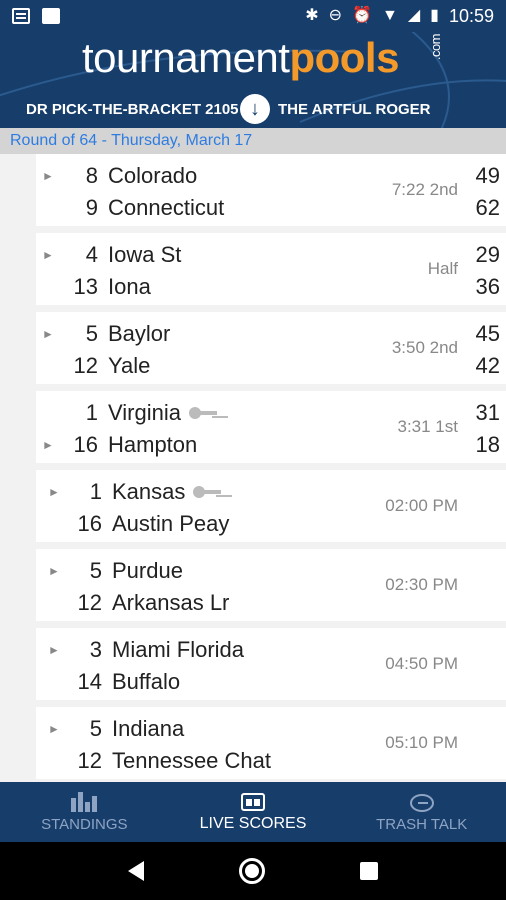 The width and height of the screenshot is (506, 900). Describe the element at coordinates (362, 15) in the screenshot. I see `alarm-icon: ⏰` at that location.